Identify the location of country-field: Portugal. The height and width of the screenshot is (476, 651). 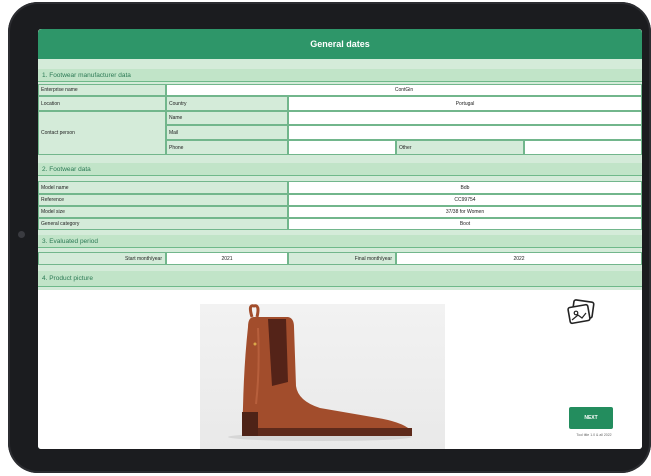
(465, 103).